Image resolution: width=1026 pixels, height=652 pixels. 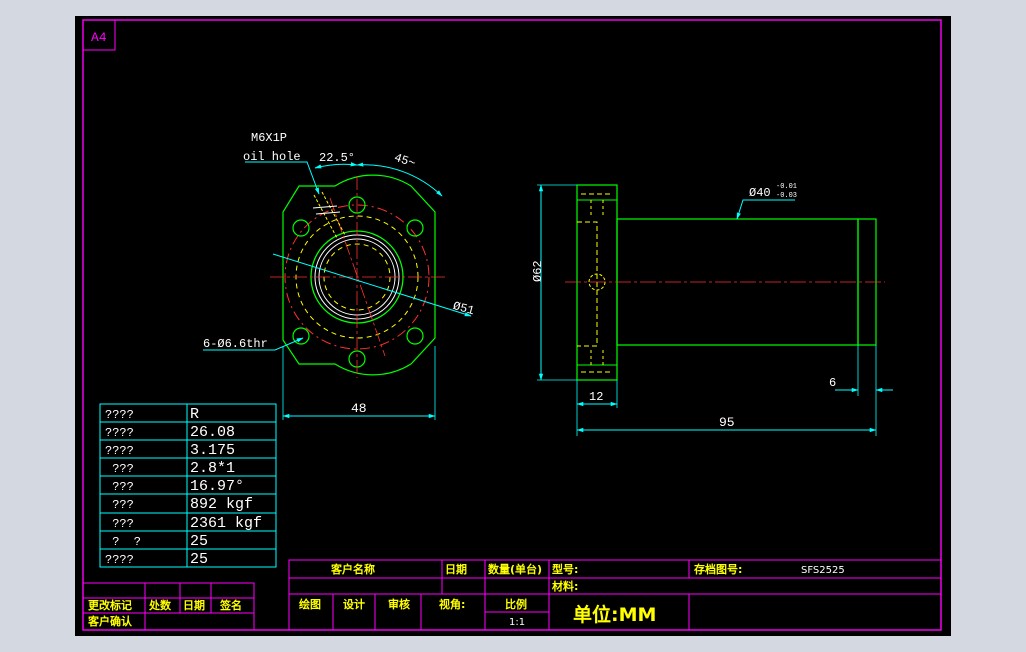 I want to click on revision-date-label: 日期, so click(x=194, y=605).